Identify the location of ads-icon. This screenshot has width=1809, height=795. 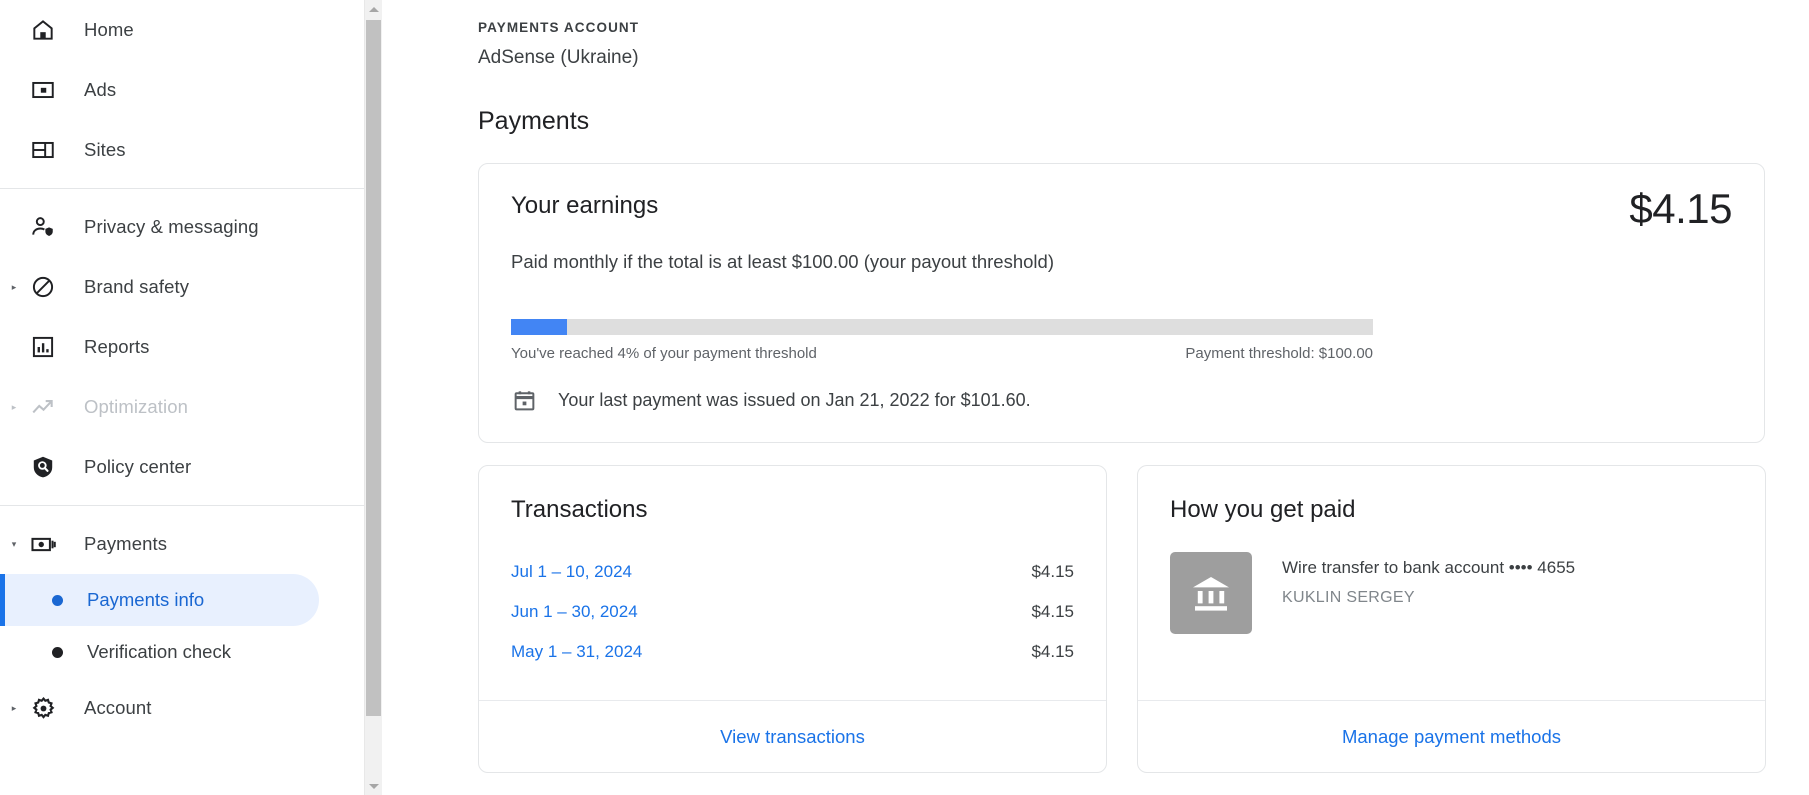
(43, 90).